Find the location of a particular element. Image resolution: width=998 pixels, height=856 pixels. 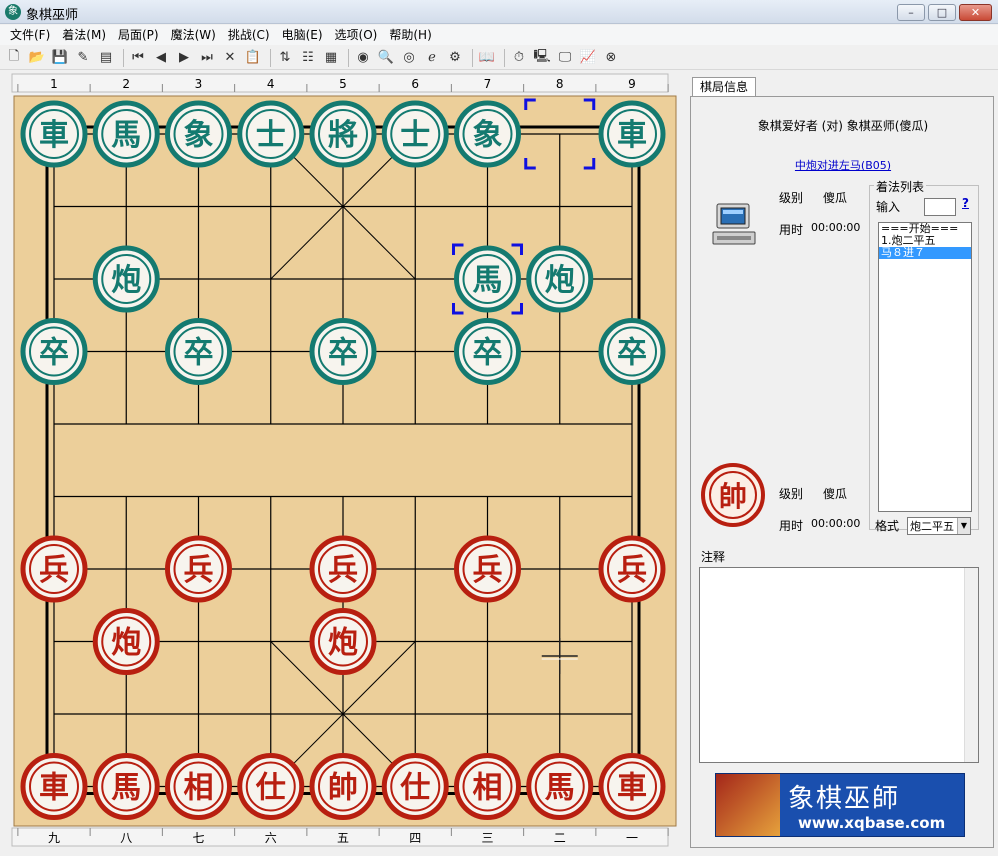

paste-icon: 📋 is located at coordinates (253, 58).